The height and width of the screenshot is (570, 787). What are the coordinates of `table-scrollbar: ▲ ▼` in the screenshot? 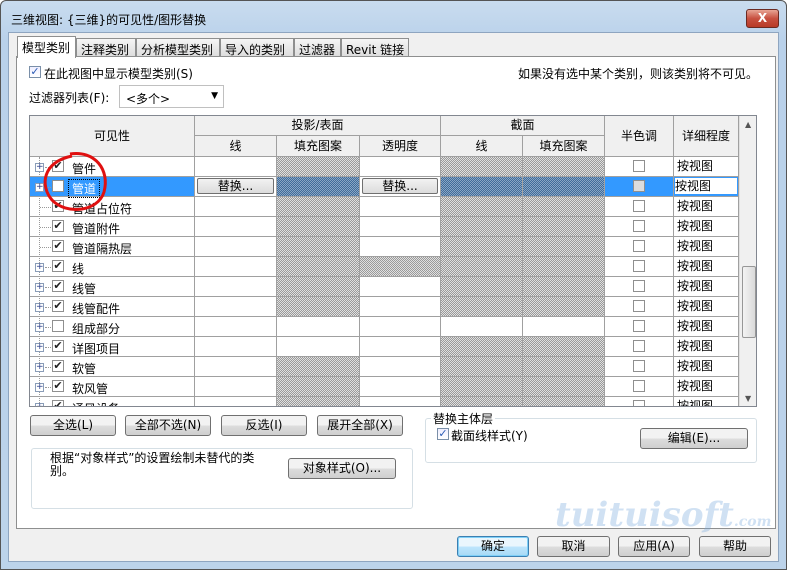 It's located at (747, 261).